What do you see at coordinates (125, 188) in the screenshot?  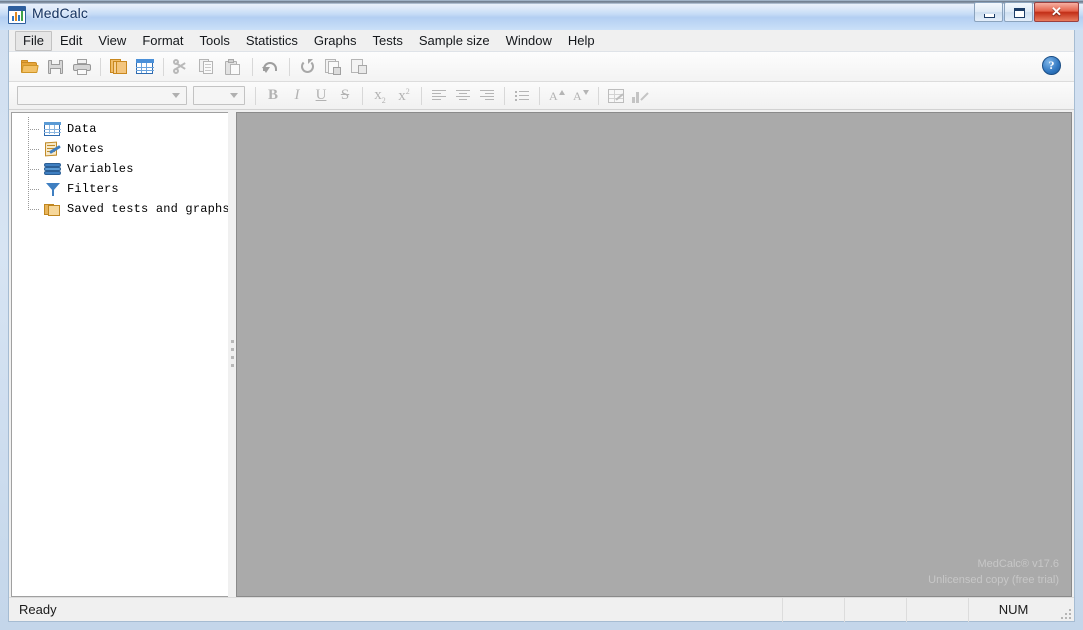 I see `tree-item-filters: Filters` at bounding box center [125, 188].